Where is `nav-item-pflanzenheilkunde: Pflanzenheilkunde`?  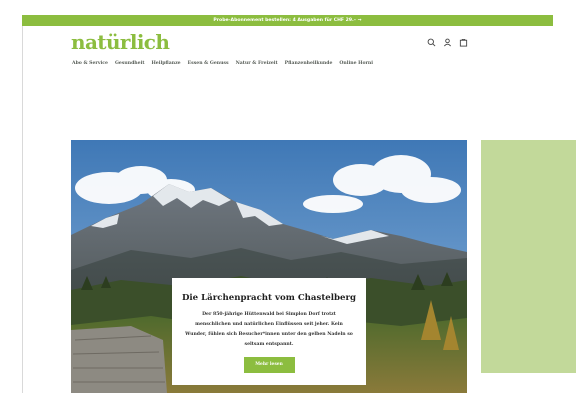 nav-item-pflanzenheilkunde: Pflanzenheilkunde is located at coordinates (309, 63).